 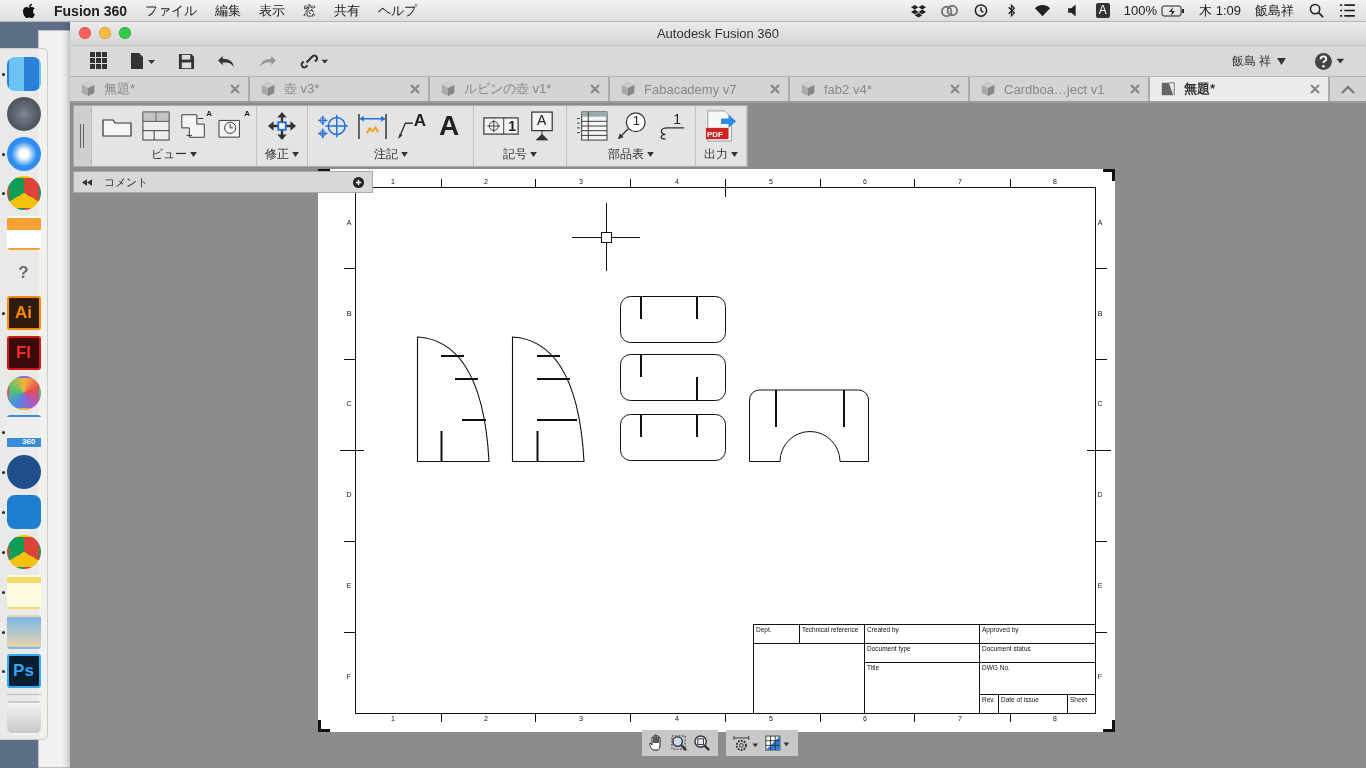 I want to click on document-tab: 無題*, so click(x=1240, y=89).